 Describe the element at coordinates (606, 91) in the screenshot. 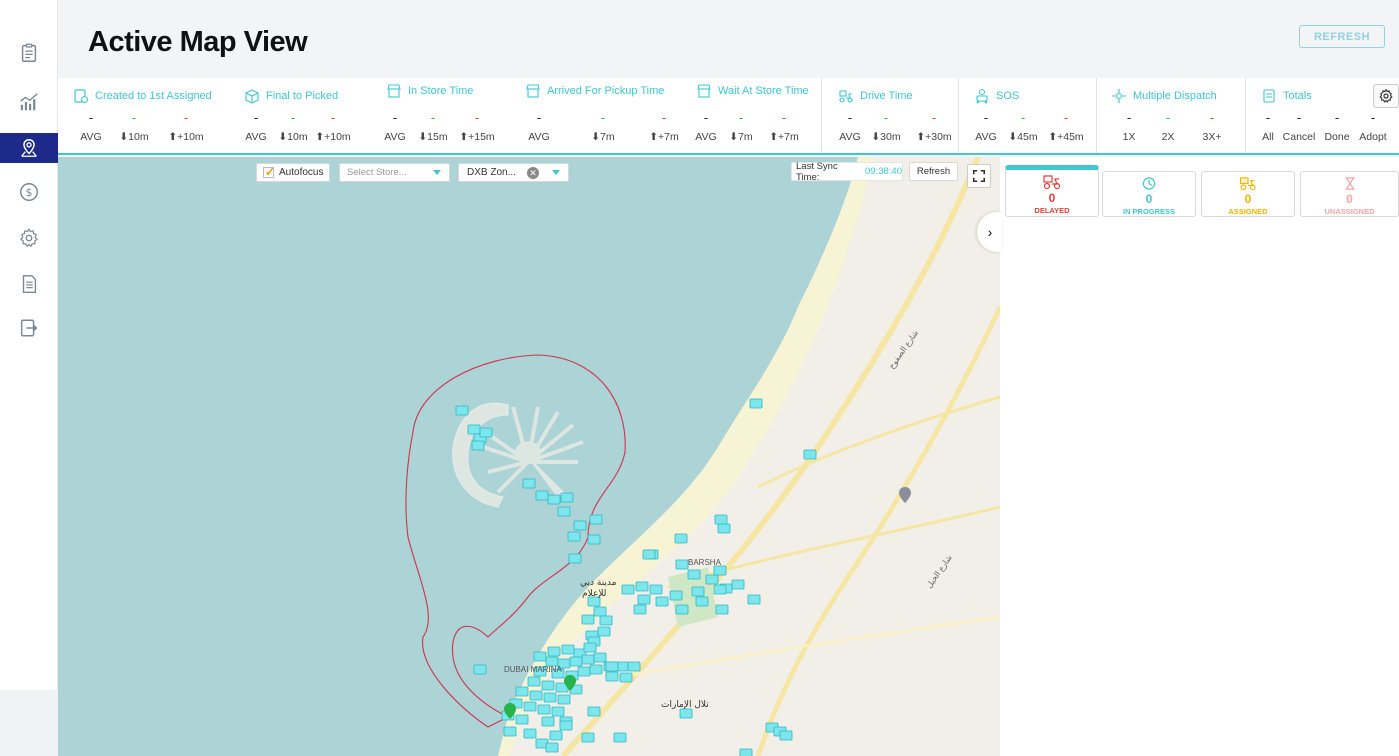

I see `metric-title: Arrived For Pickup Time` at that location.